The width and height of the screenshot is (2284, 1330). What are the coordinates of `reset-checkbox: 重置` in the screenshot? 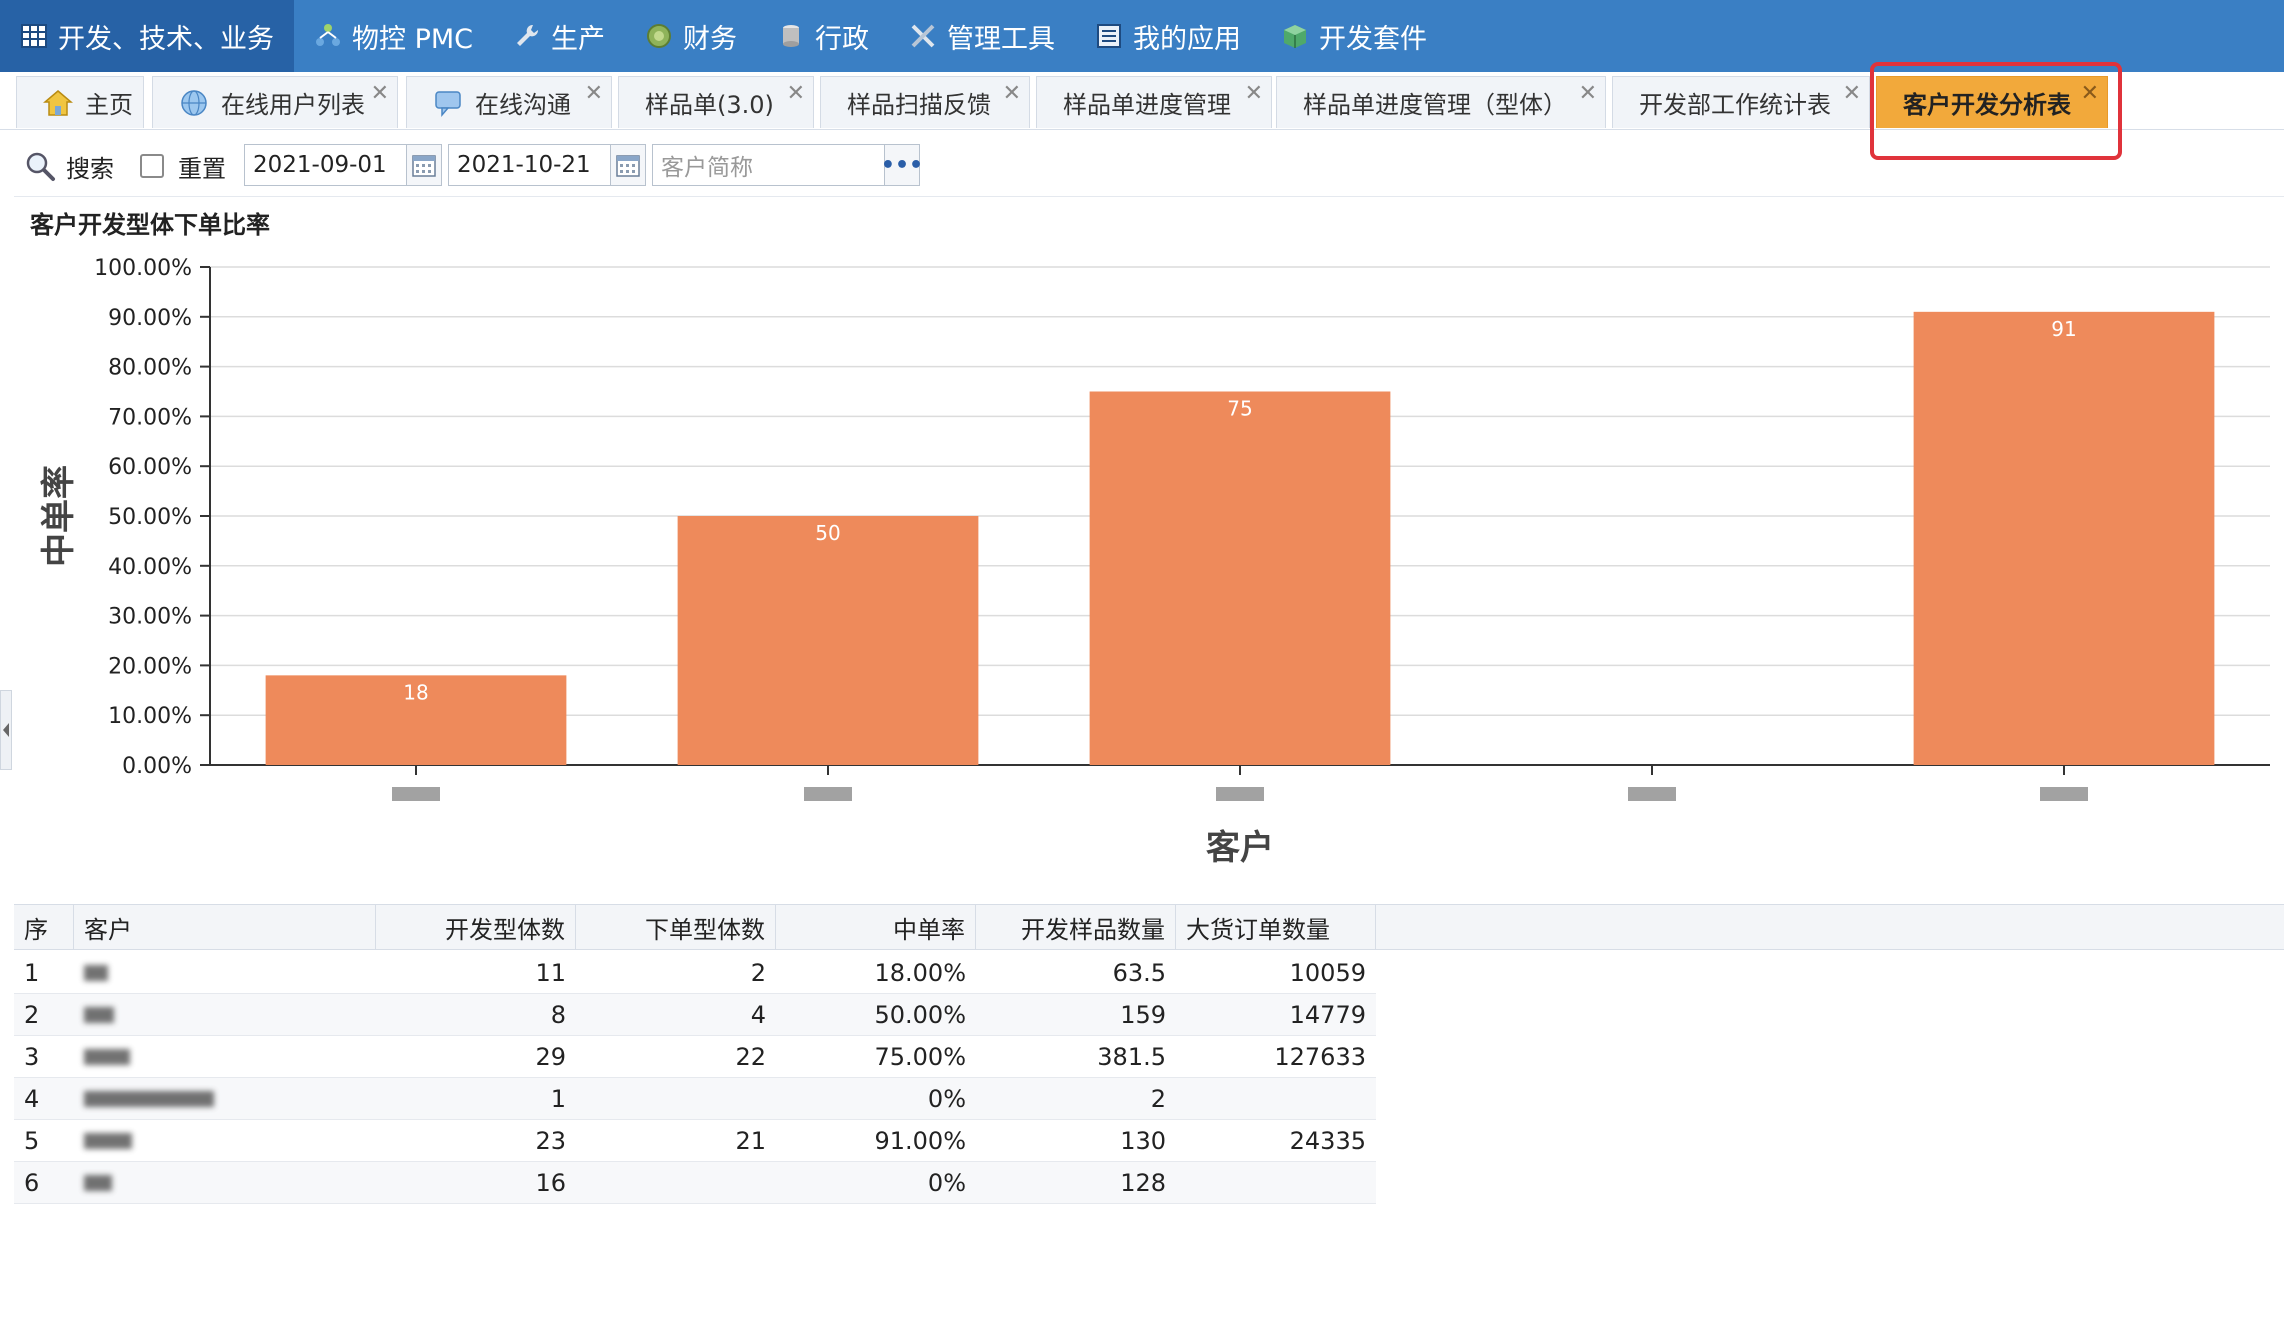 It's located at (183, 166).